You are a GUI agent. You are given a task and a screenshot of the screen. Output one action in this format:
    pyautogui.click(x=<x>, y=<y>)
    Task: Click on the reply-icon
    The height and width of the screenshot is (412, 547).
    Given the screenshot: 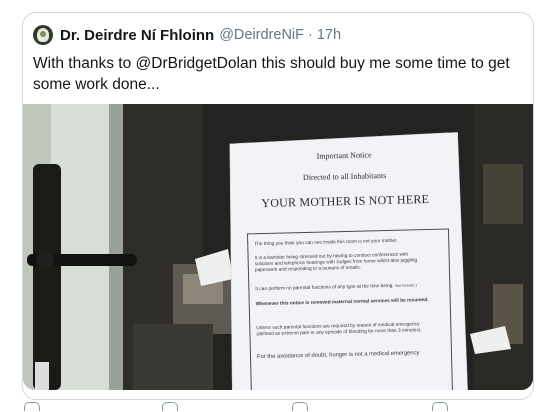 What is the action you would take?
    pyautogui.click(x=32, y=406)
    